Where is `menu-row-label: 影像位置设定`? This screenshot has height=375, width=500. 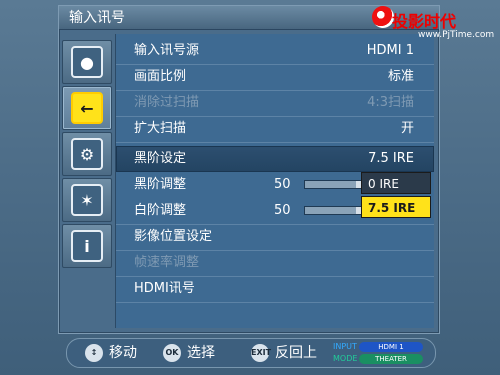
menu-row-label: 影像位置设定 is located at coordinates (173, 236).